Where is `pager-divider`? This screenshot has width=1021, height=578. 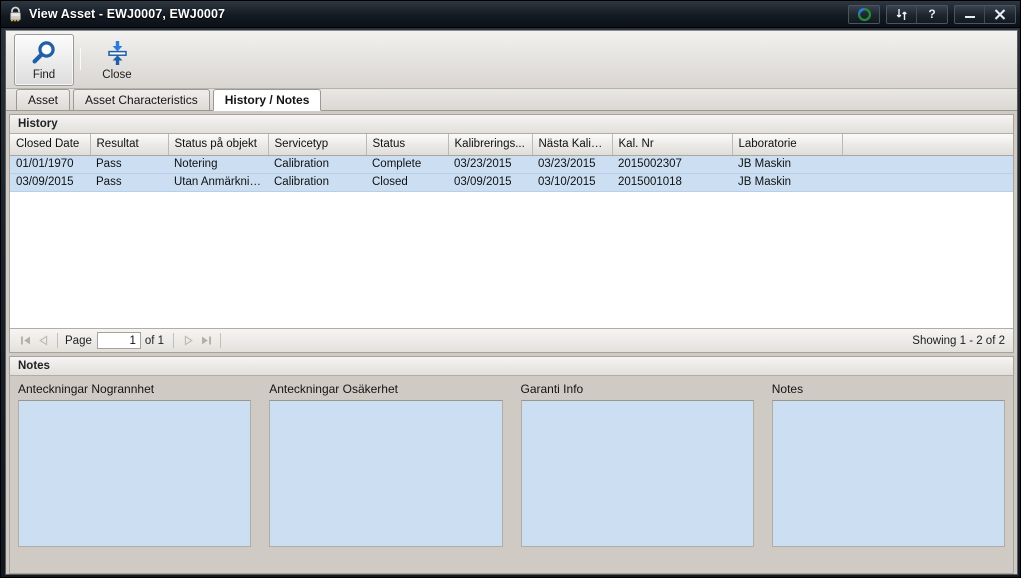 pager-divider is located at coordinates (57, 340).